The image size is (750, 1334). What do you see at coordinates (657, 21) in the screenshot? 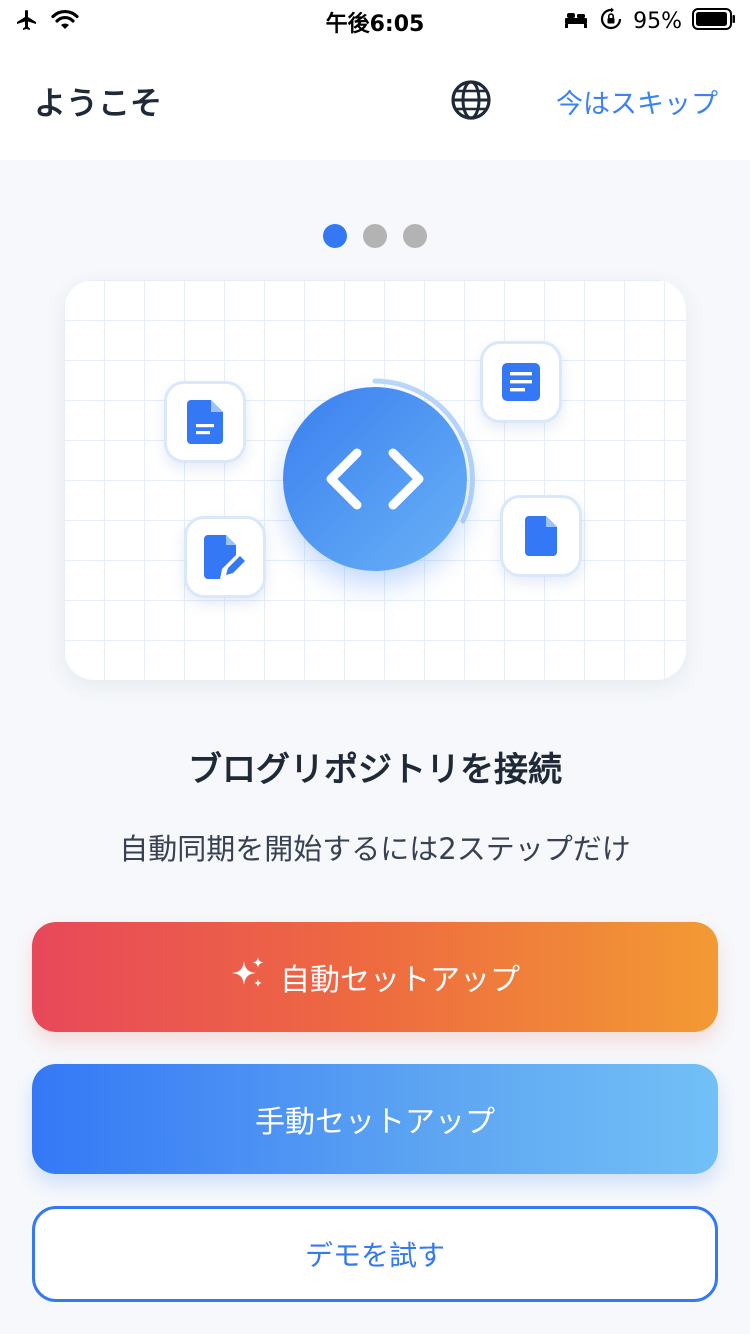
I see `battery-percent: 95%` at bounding box center [657, 21].